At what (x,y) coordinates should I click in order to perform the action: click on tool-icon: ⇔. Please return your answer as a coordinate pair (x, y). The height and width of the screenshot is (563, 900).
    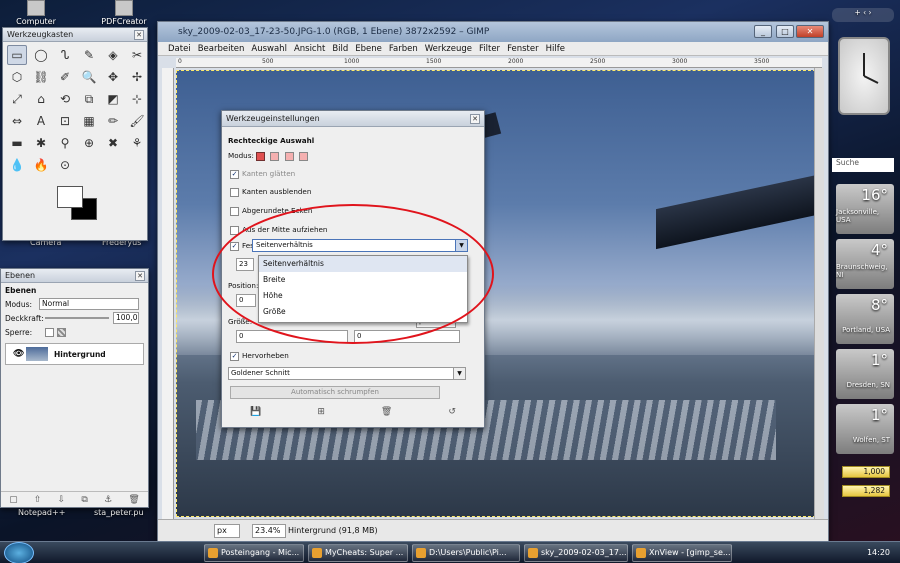
    Looking at the image, I should click on (17, 121).